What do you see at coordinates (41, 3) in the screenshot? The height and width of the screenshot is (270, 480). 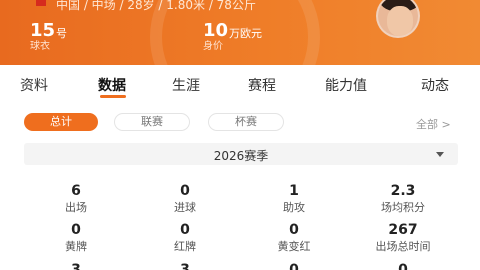 I see `china-flag-icon` at bounding box center [41, 3].